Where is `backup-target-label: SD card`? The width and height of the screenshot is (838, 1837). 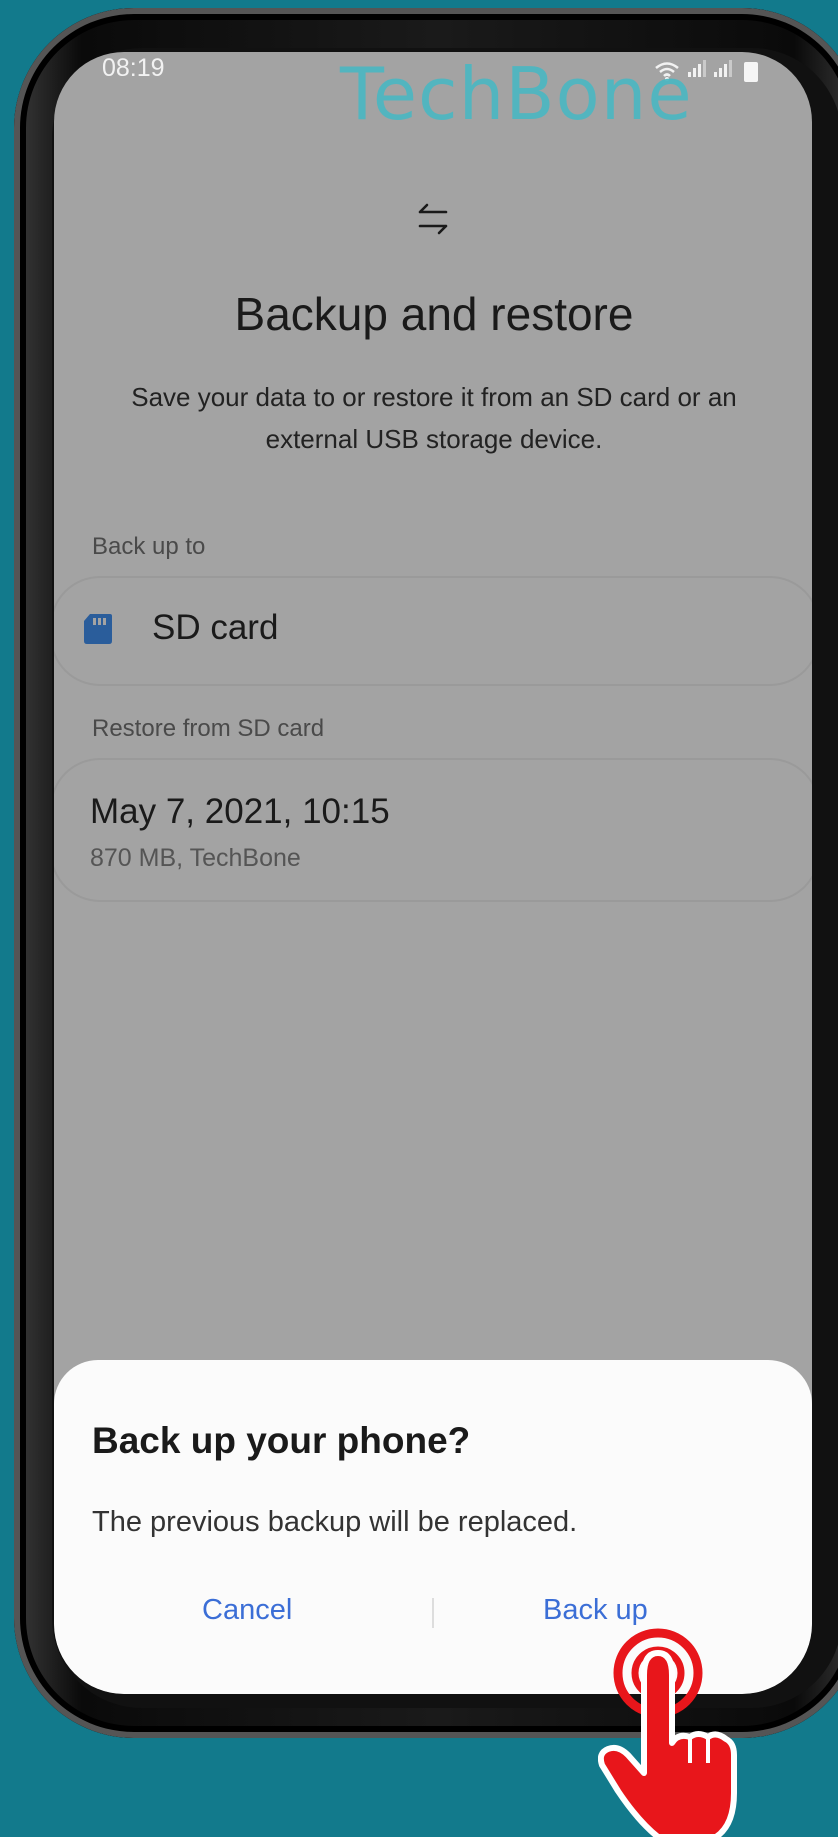 backup-target-label: SD card is located at coordinates (215, 627).